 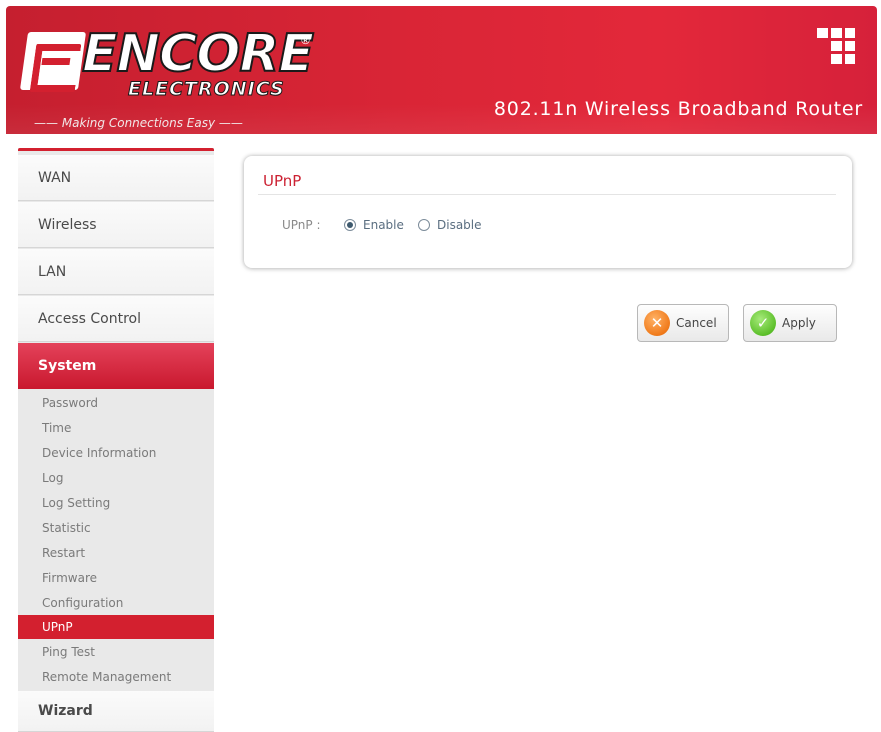 What do you see at coordinates (301, 225) in the screenshot?
I see `upnp-field-label: UPnP :` at bounding box center [301, 225].